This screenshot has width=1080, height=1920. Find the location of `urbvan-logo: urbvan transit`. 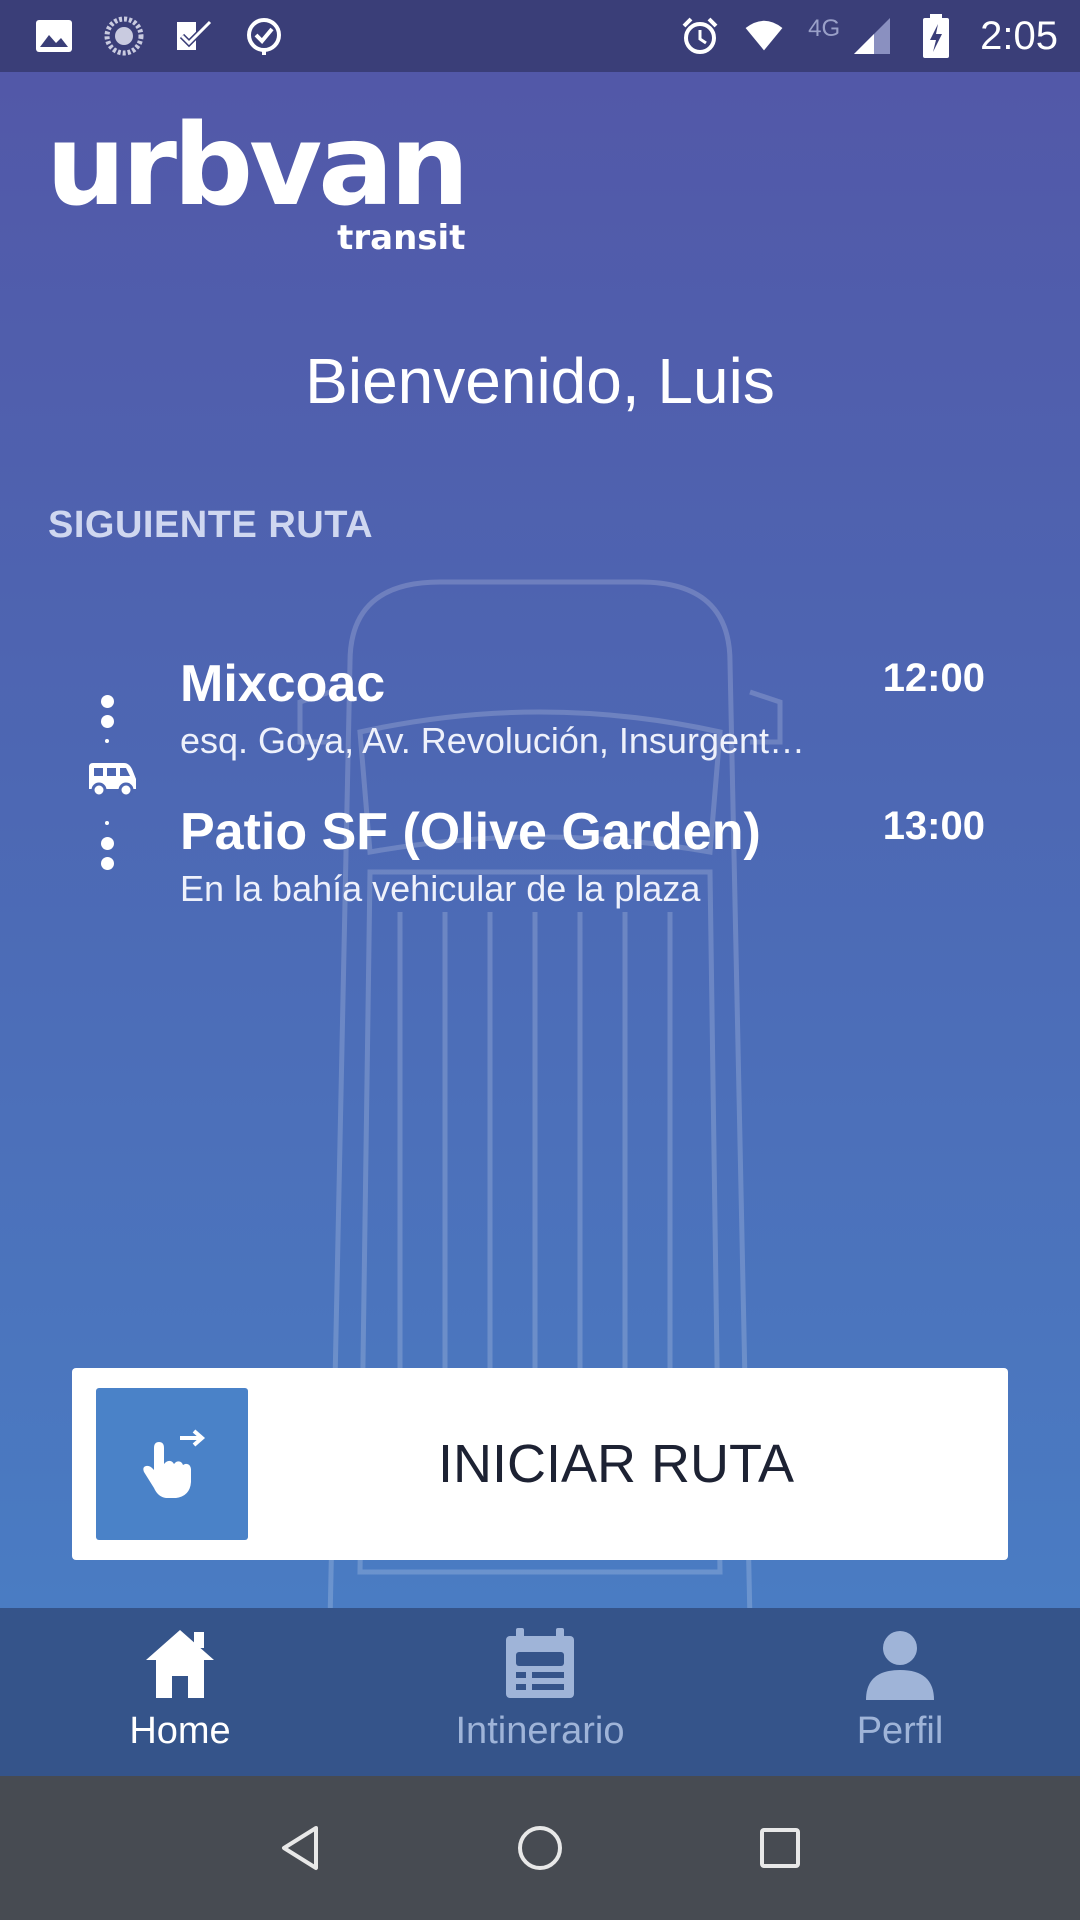

urbvan-logo: urbvan transit is located at coordinates (257, 179).